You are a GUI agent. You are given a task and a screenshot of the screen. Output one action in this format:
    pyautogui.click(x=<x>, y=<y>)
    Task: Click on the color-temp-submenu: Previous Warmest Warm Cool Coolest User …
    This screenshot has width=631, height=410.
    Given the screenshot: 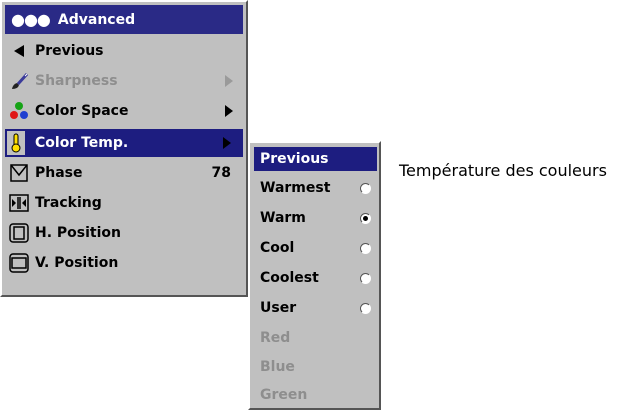 What is the action you would take?
    pyautogui.click(x=314, y=275)
    